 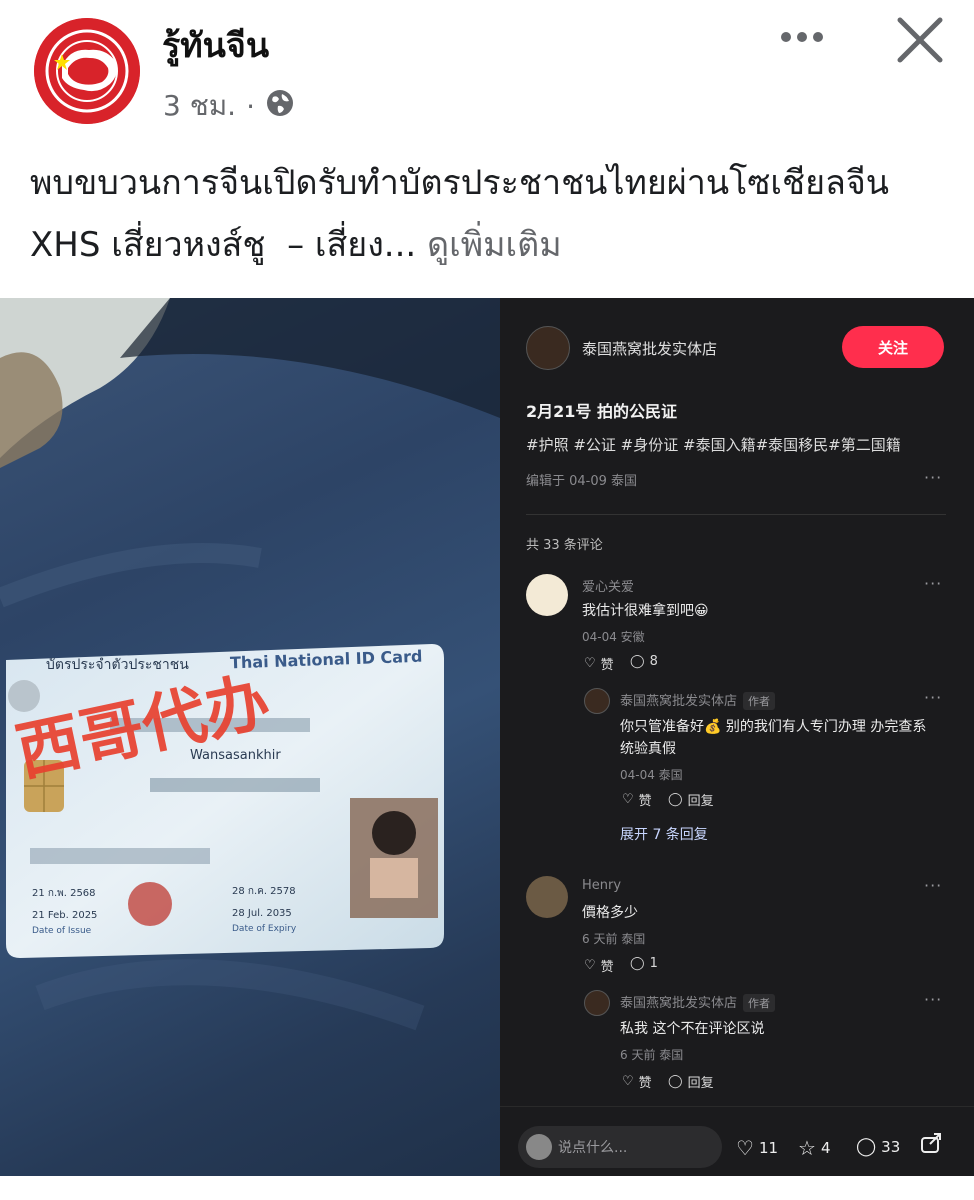 I want to click on share-button, so click(x=931, y=1145).